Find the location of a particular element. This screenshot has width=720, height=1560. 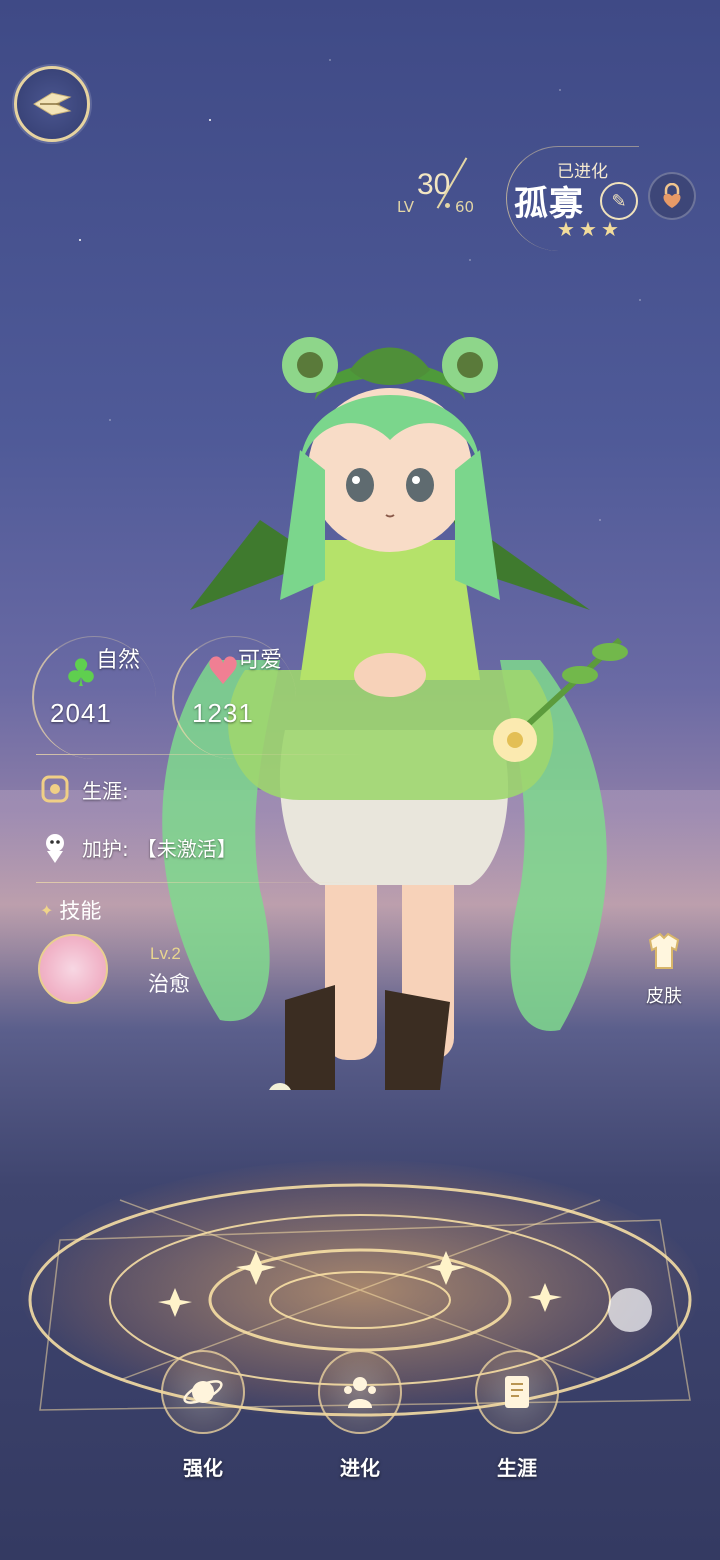

star-rating: ★ ★ ★ is located at coordinates (588, 229).